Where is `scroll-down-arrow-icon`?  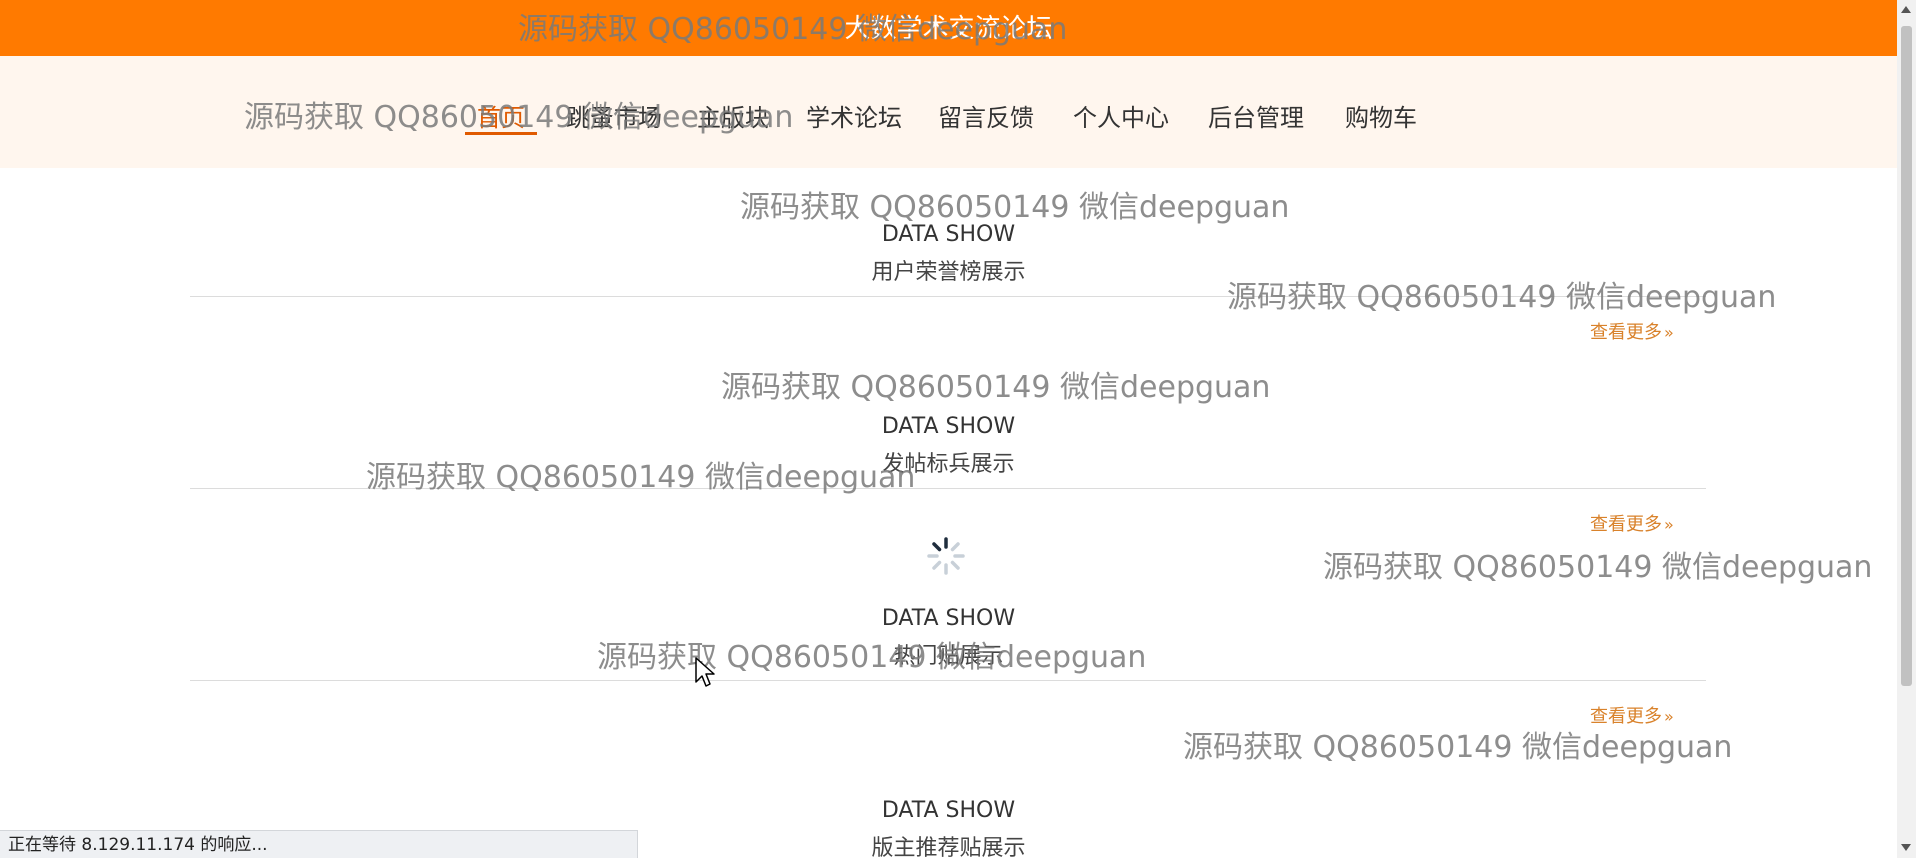
scroll-down-arrow-icon is located at coordinates (1906, 847).